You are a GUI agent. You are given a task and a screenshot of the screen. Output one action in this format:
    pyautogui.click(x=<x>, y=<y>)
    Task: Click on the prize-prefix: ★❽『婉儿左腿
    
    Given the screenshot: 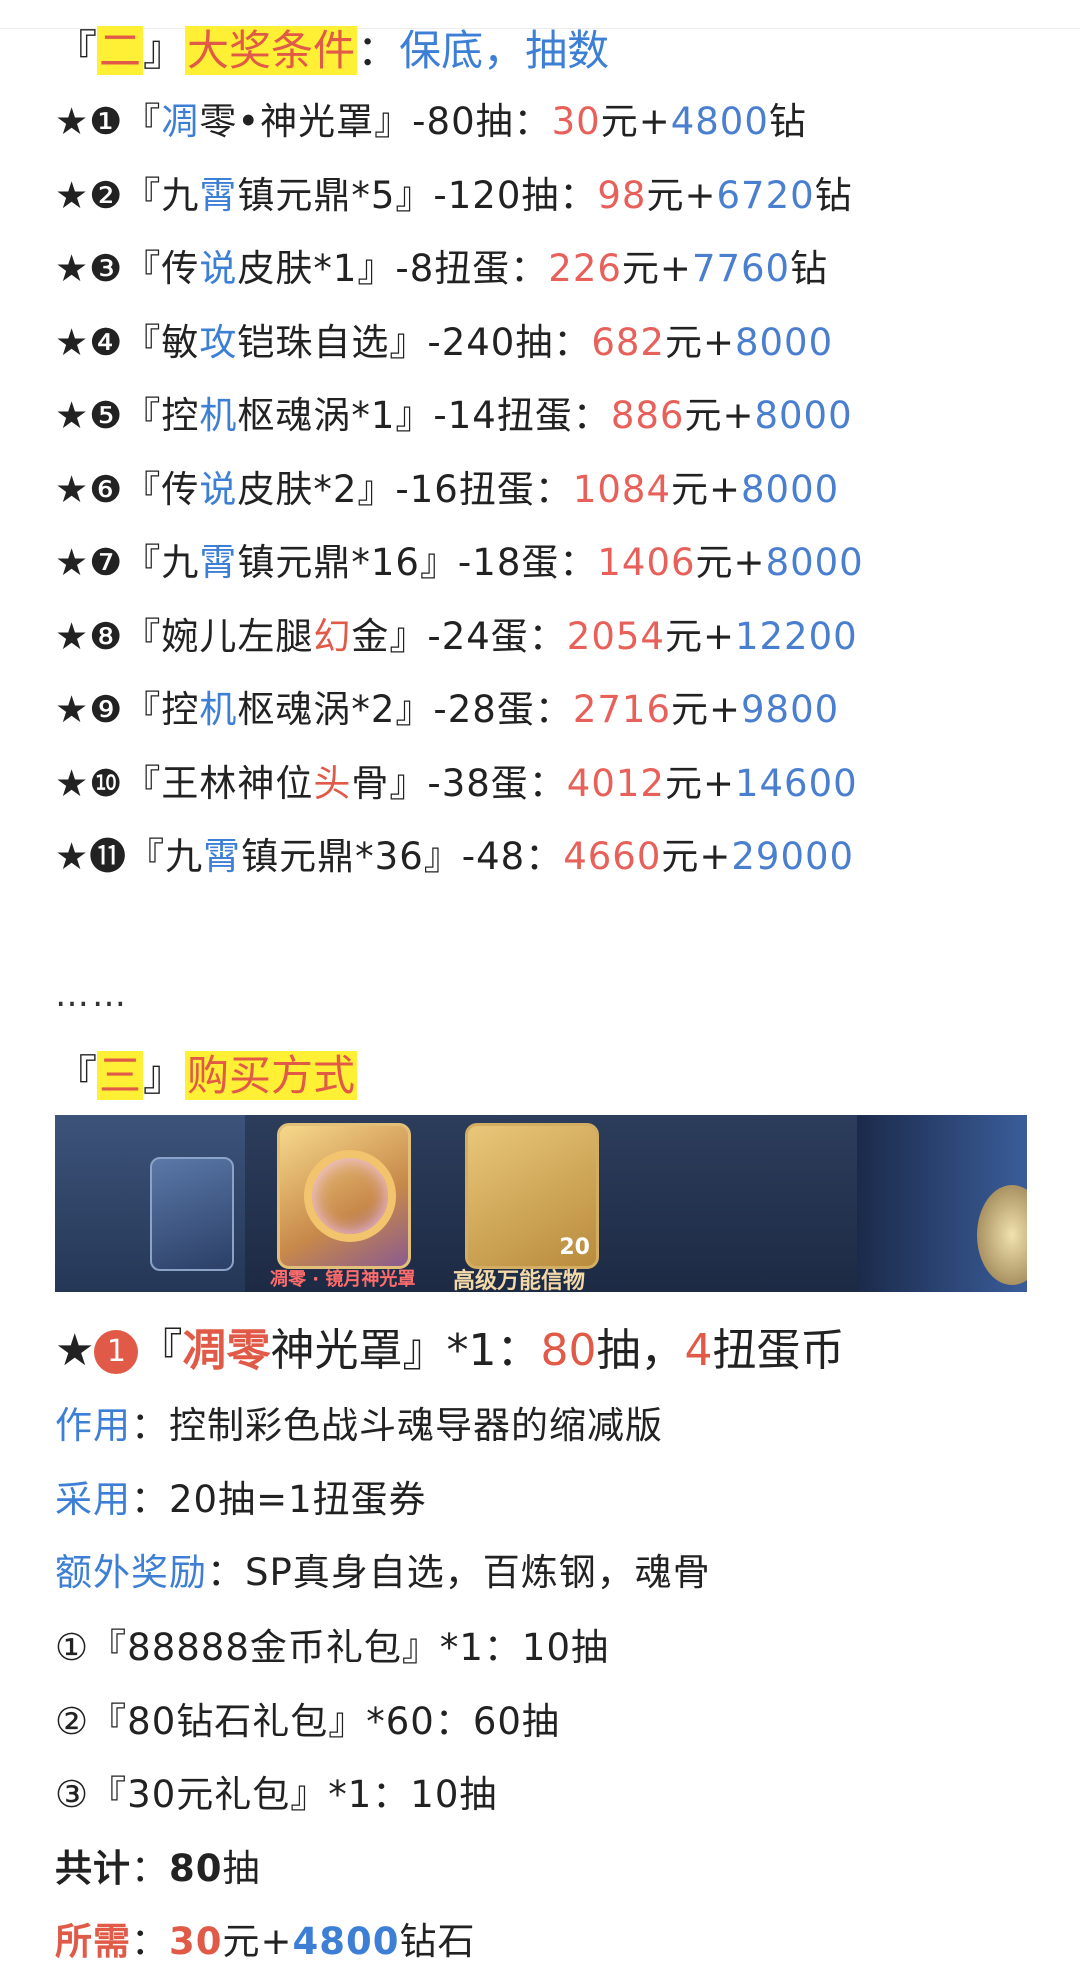 What is the action you would take?
    pyautogui.click(x=184, y=636)
    